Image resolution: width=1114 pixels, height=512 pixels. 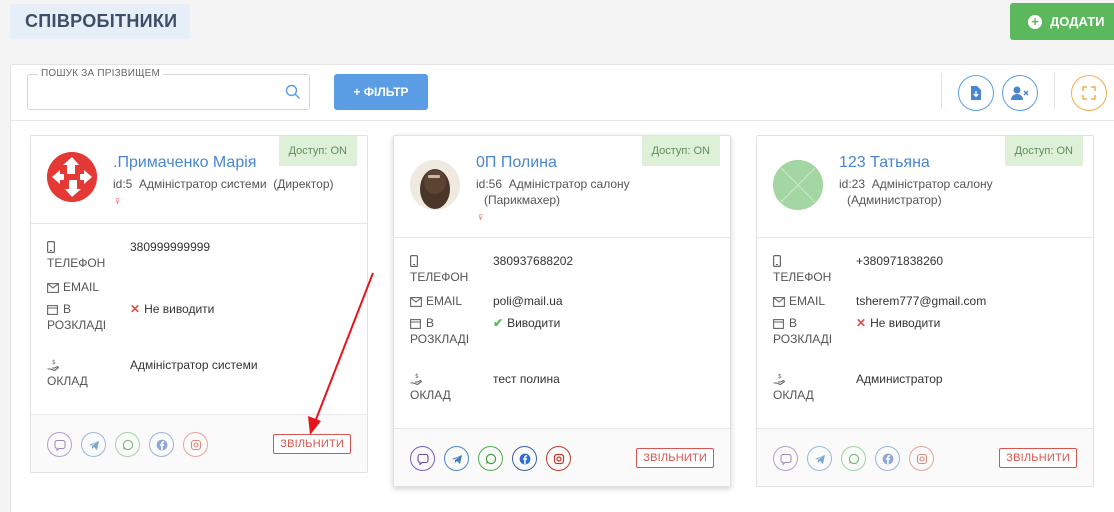 I want to click on add-employee-button: + ДОДАТИ, so click(x=1062, y=21).